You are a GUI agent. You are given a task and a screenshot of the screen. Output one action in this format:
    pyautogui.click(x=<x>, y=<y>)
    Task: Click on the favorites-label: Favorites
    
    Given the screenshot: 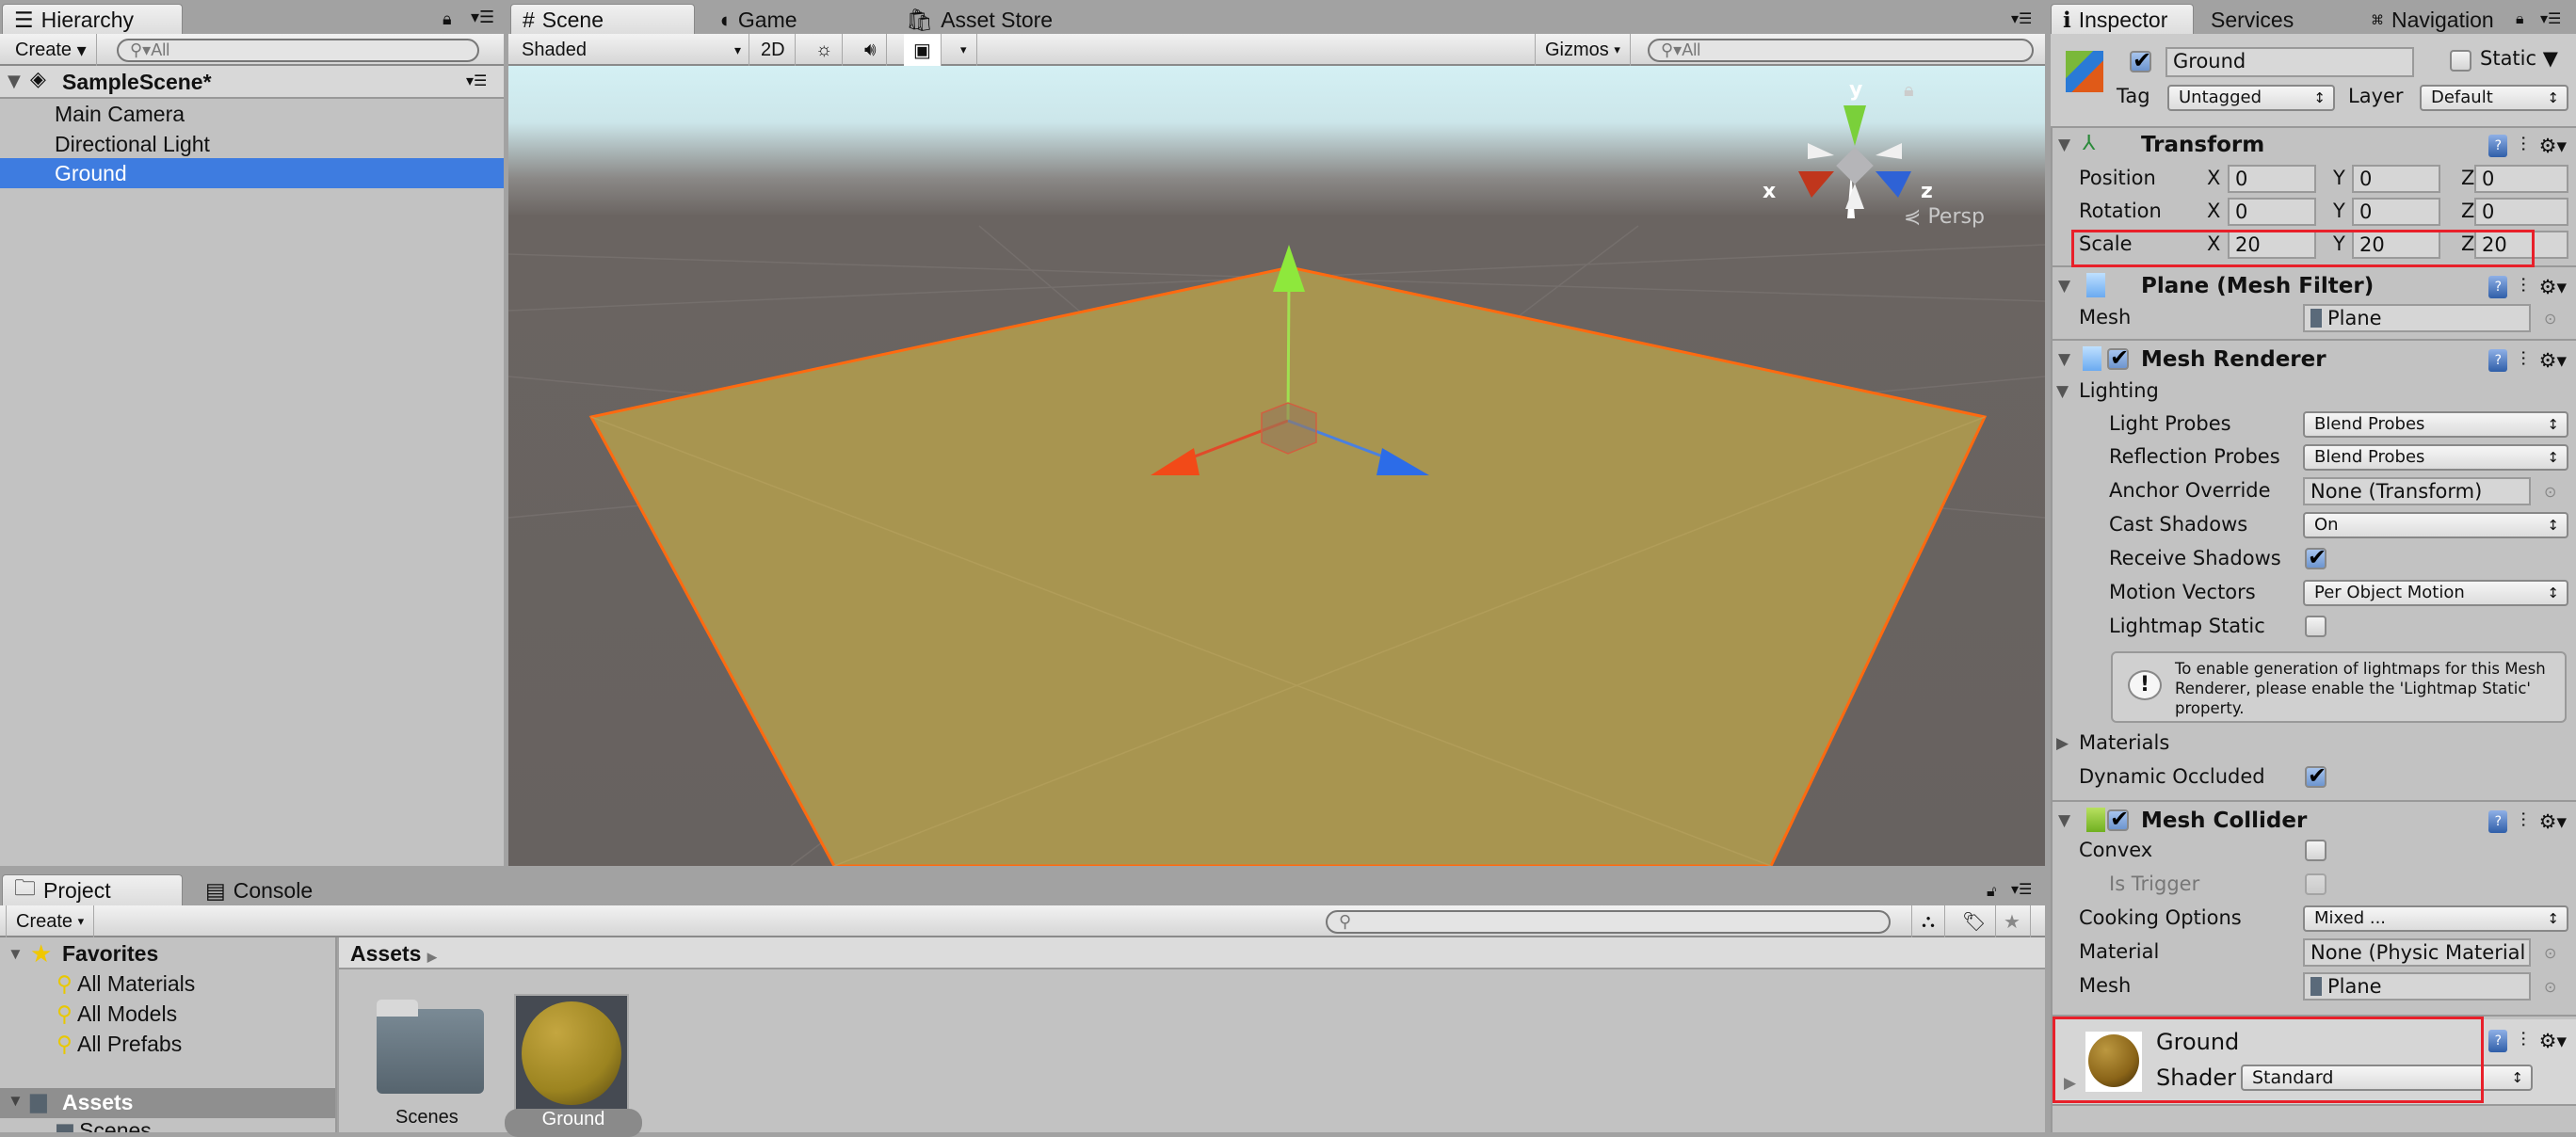 What is the action you would take?
    pyautogui.click(x=110, y=954)
    